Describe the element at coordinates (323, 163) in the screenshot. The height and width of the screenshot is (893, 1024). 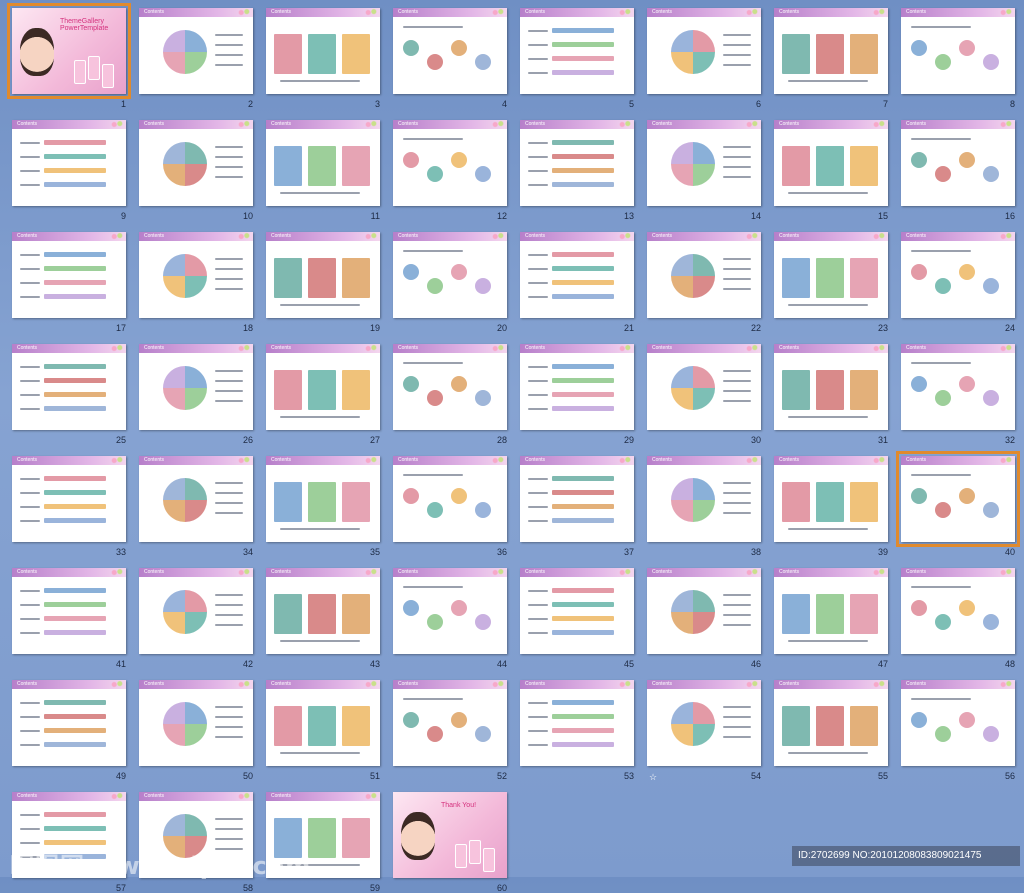
I see `slide-thumbnail-11: Contents` at that location.